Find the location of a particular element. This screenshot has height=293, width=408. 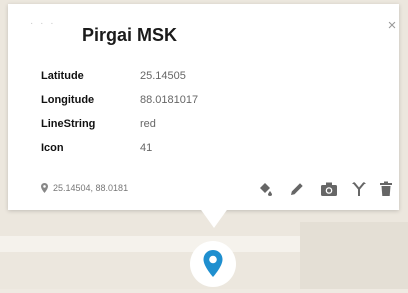

pencil-icon is located at coordinates (297, 189).